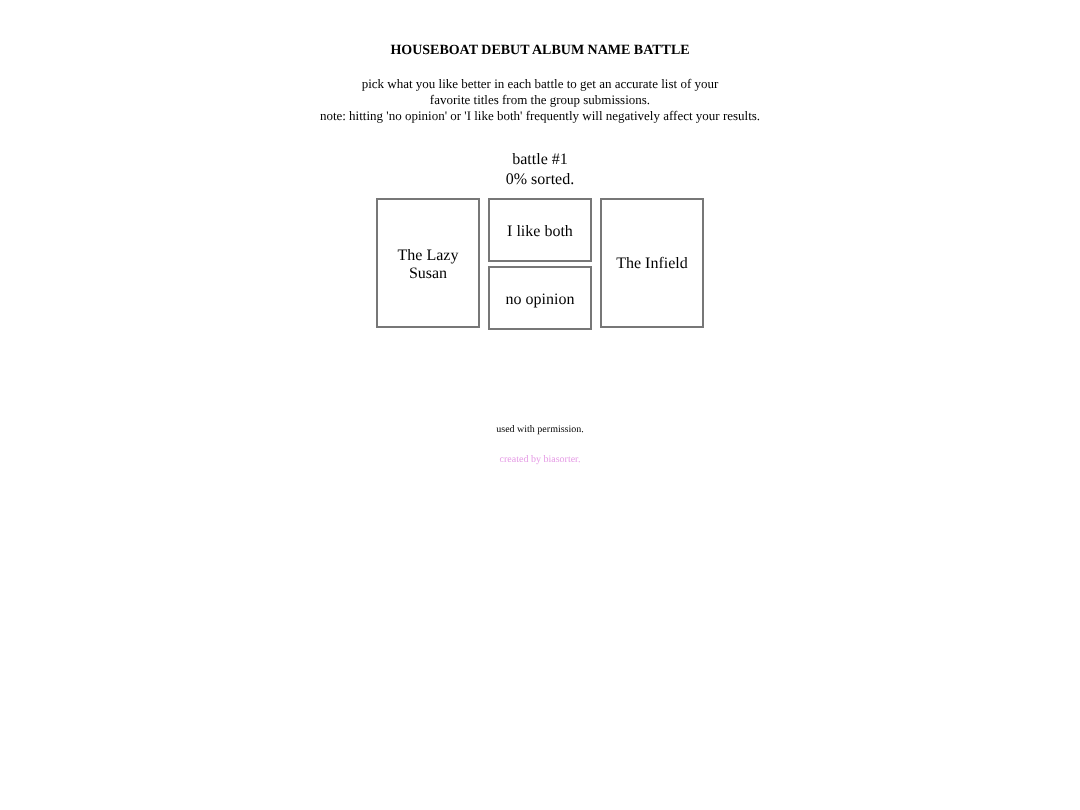 This screenshot has width=1080, height=810. Describe the element at coordinates (540, 180) in the screenshot. I see `progress-text: 0% sorted.` at that location.